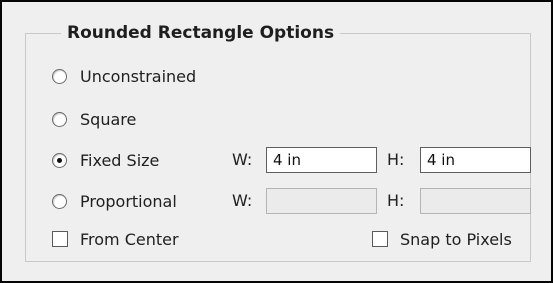  Describe the element at coordinates (129, 239) in the screenshot. I see `from-center-label: From Center` at that location.